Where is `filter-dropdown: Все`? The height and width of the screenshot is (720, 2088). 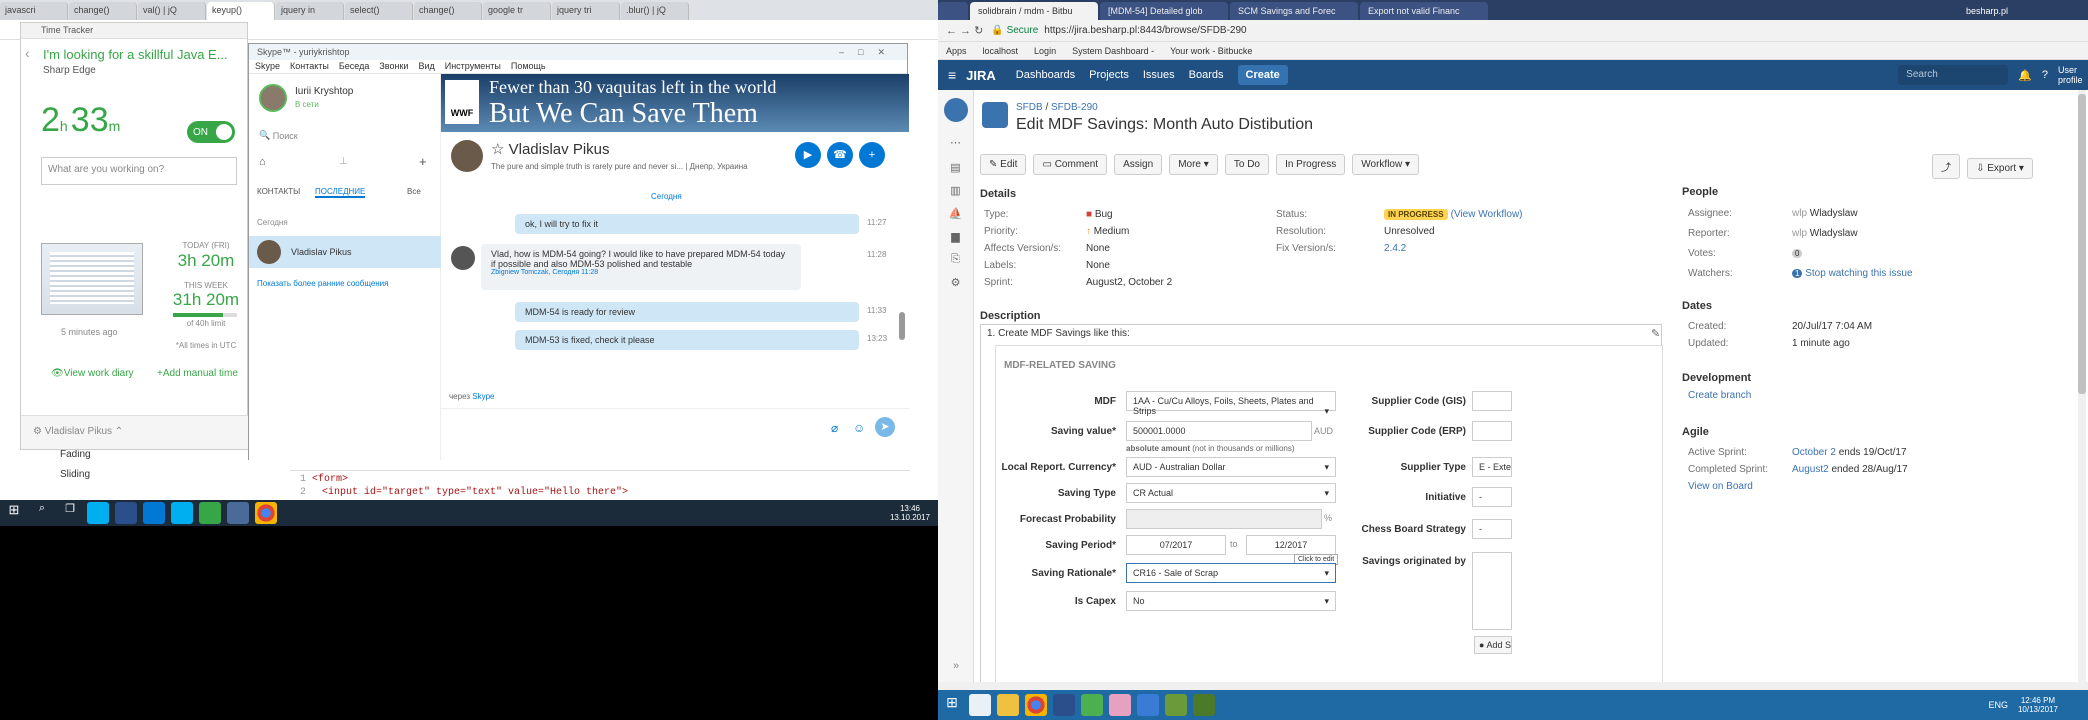 filter-dropdown: Все is located at coordinates (414, 191).